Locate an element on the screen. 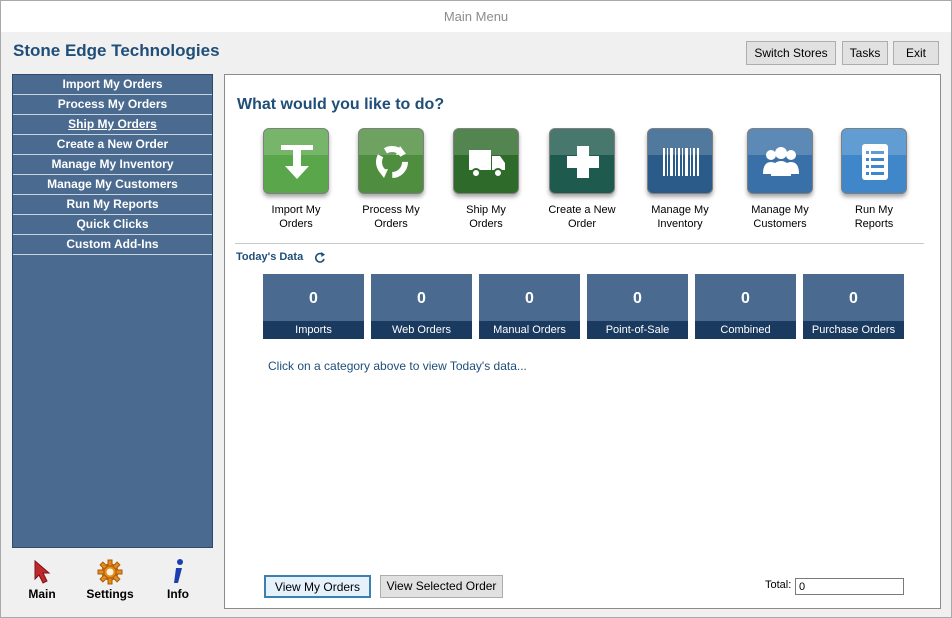 The width and height of the screenshot is (952, 618). exit-button: Exit is located at coordinates (916, 53).